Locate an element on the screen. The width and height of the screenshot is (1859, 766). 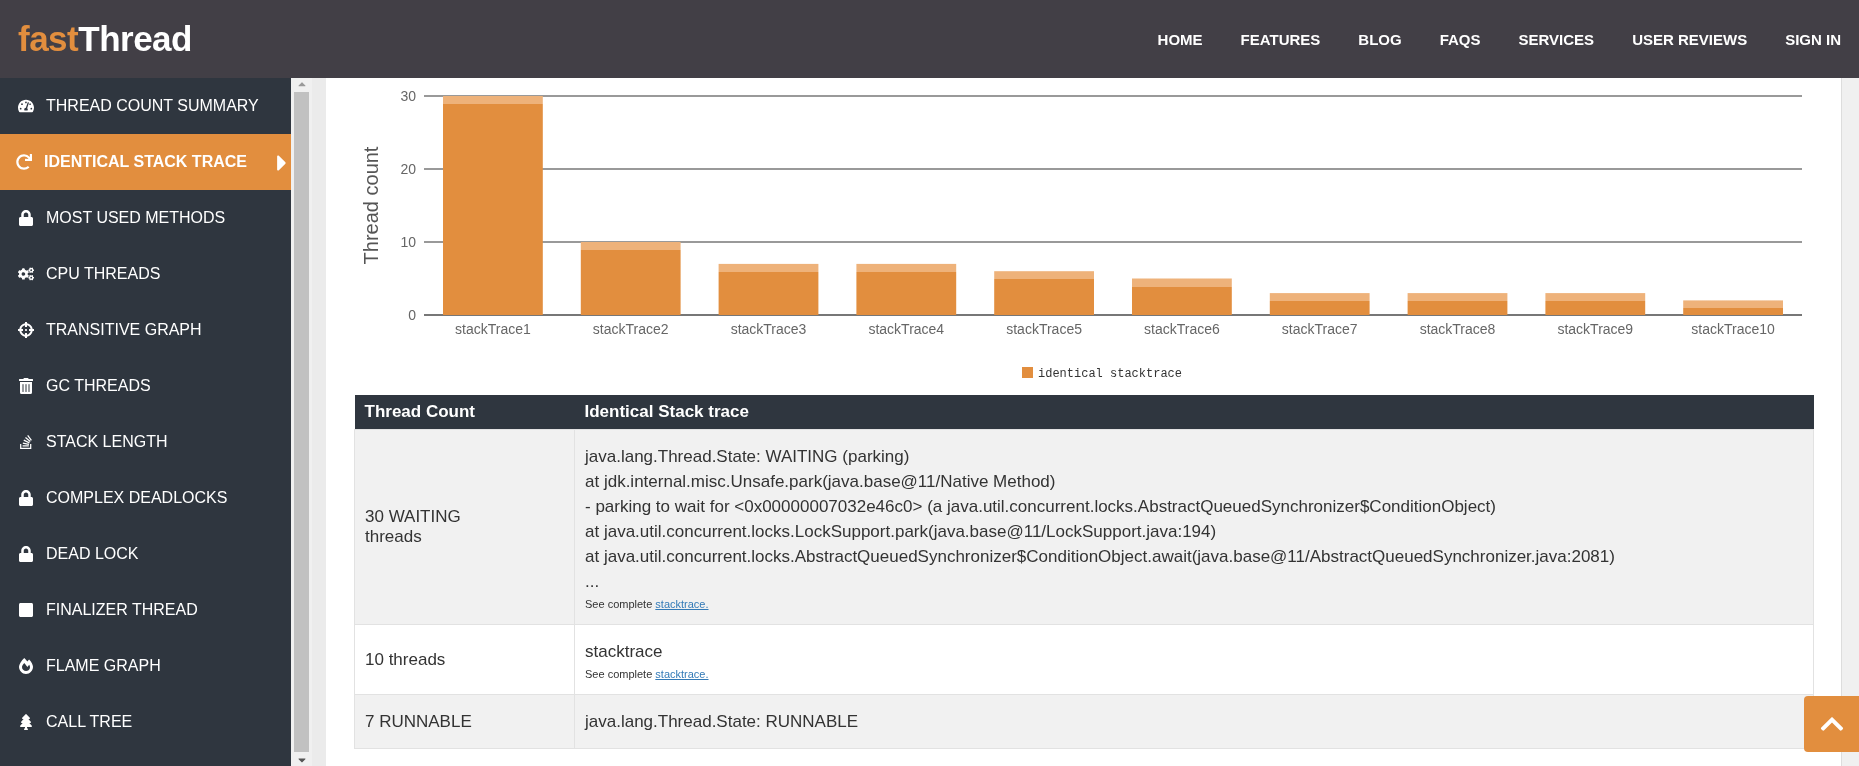
axis-tick-label: stackTrace4 is located at coordinates (906, 329).